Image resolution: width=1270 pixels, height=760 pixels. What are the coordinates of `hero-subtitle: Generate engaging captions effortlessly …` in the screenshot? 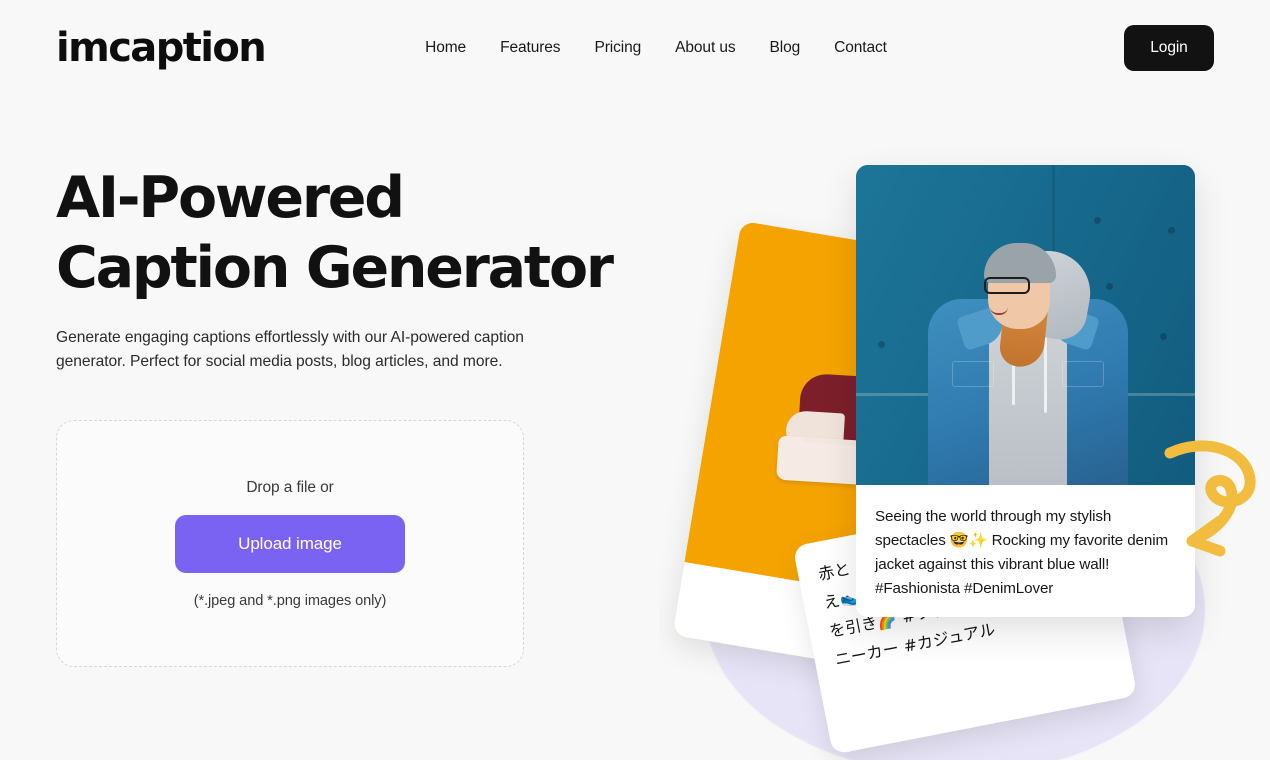 It's located at (290, 349).